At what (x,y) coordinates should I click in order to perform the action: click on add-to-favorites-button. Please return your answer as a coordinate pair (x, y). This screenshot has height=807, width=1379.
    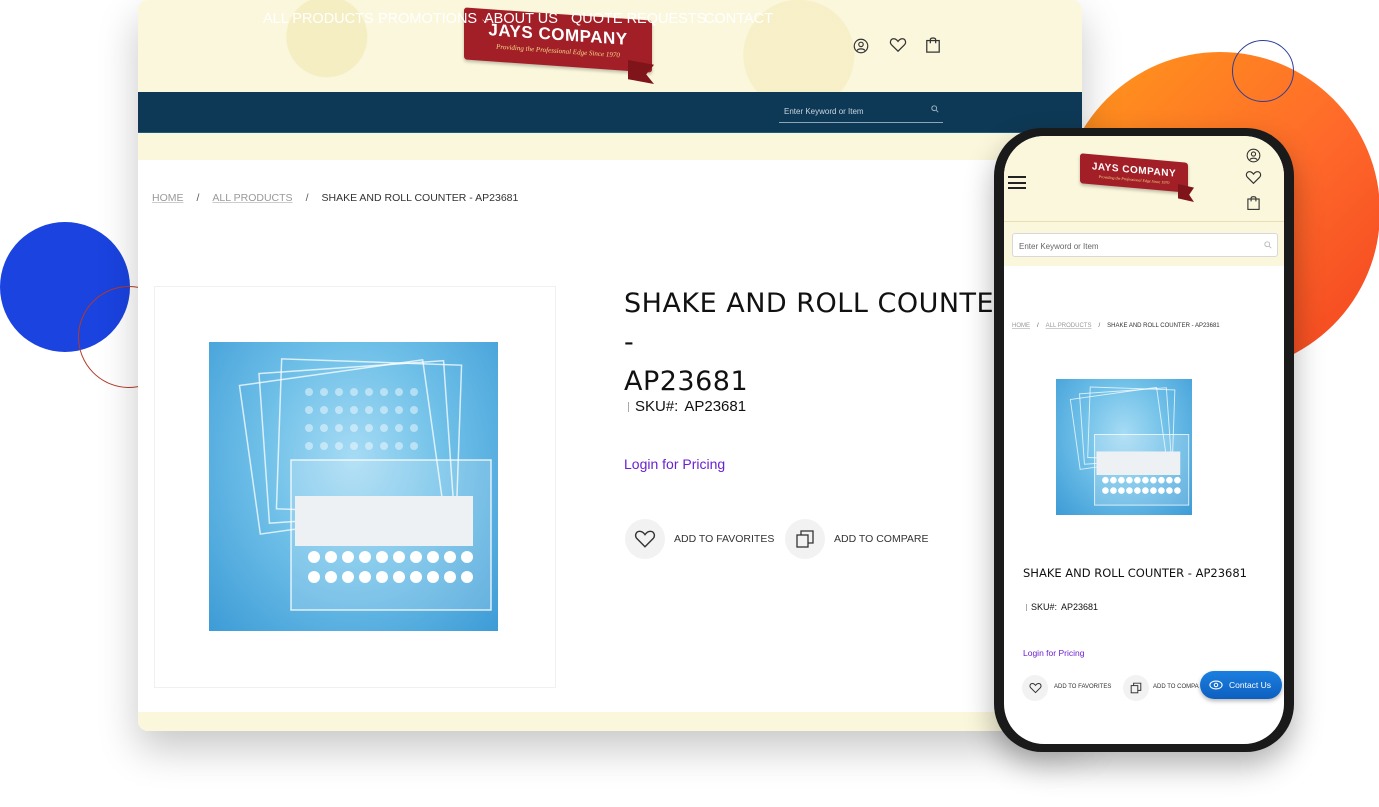
    Looking at the image, I should click on (645, 539).